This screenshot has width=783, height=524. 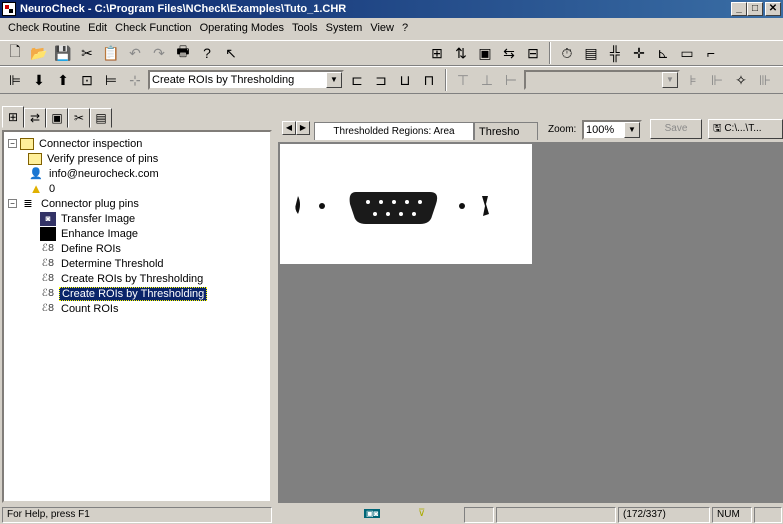 I want to click on move-up-icon: ⬆, so click(x=63, y=80).